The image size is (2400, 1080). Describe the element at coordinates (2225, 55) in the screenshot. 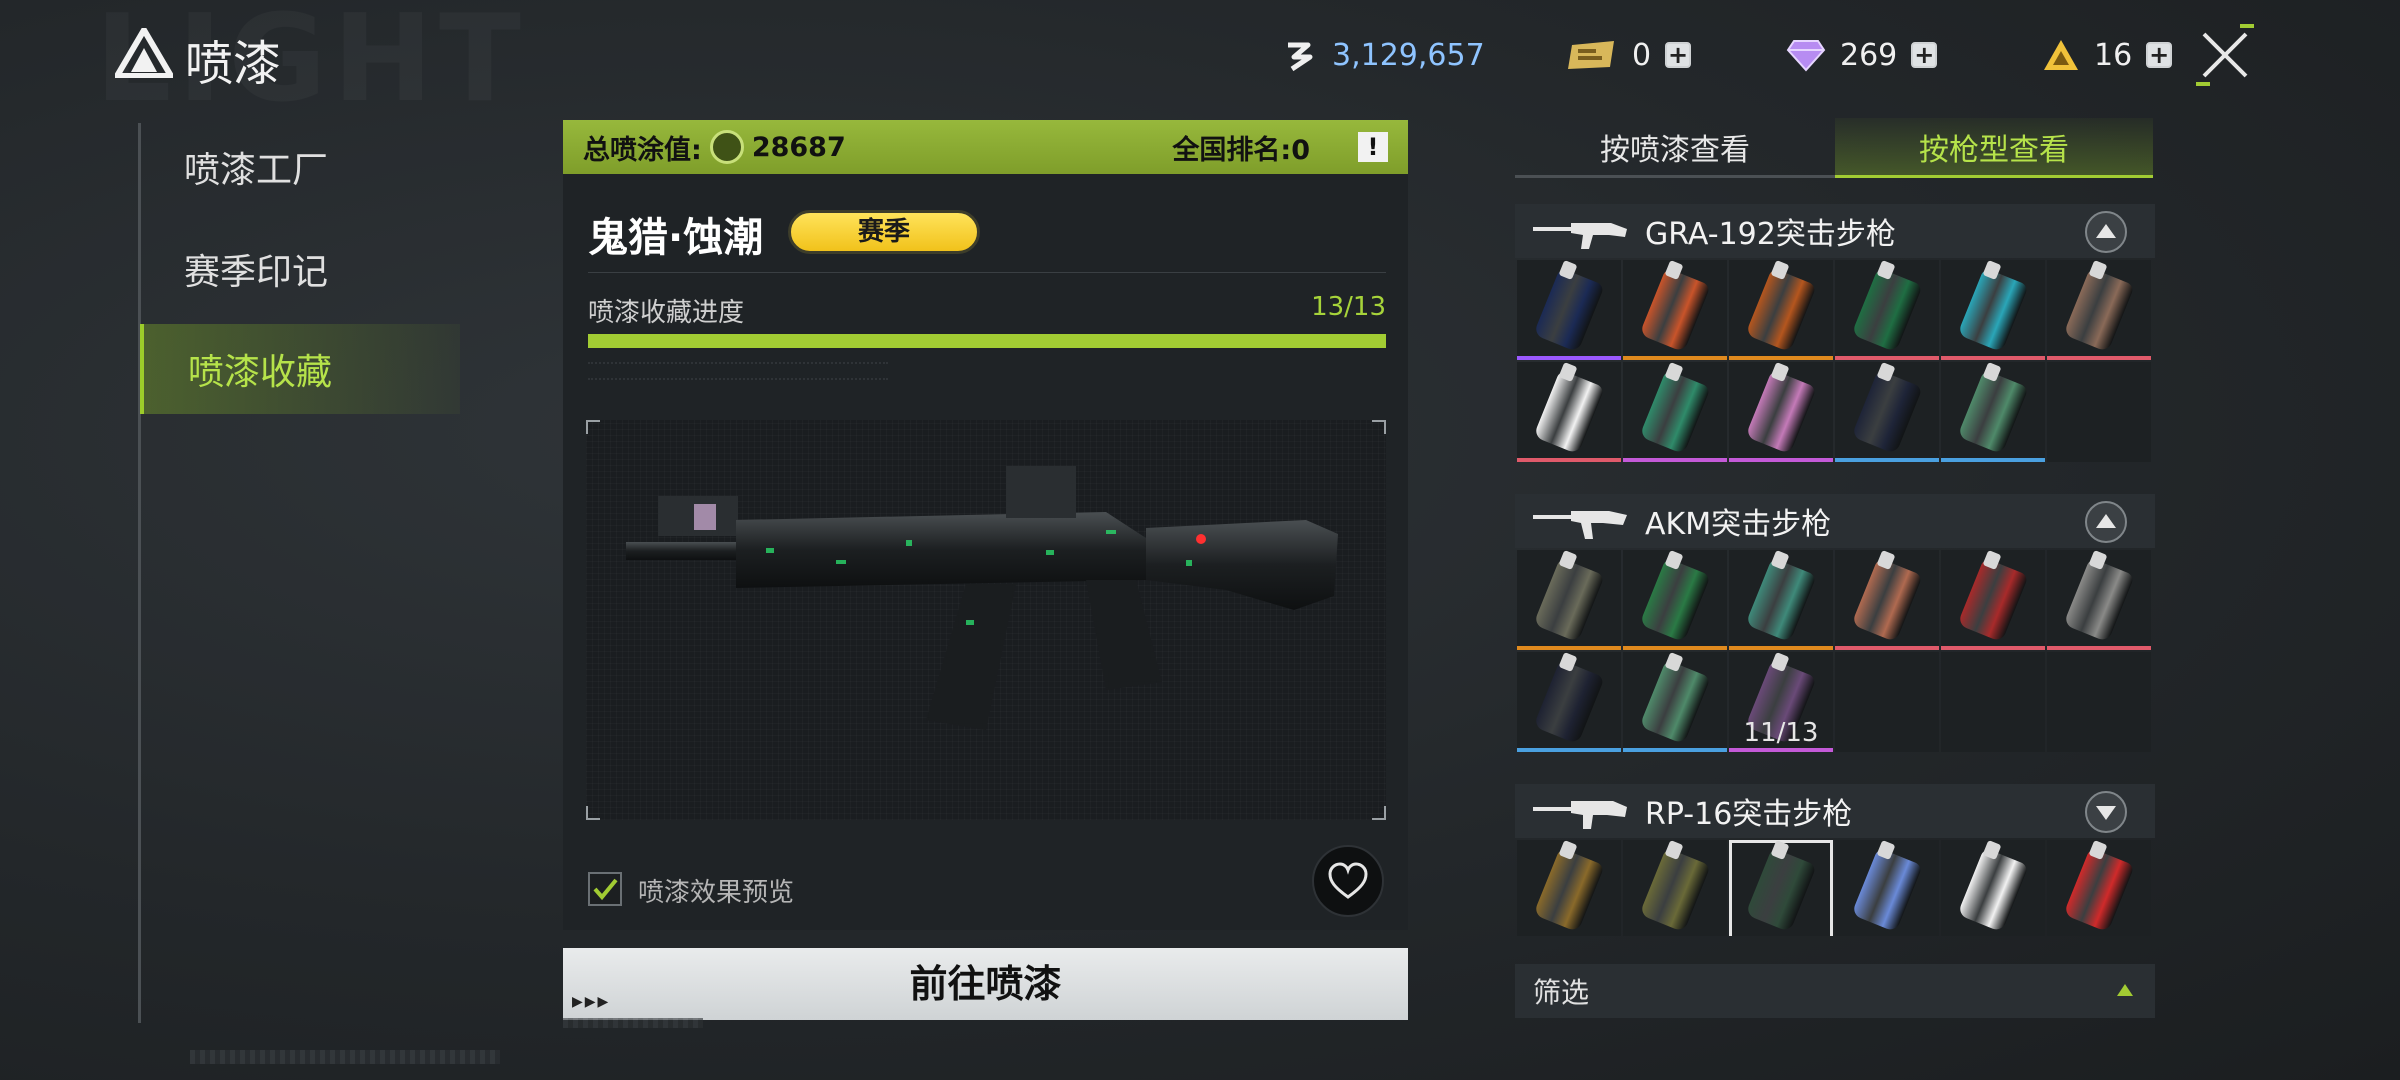

I see `close-icon` at that location.